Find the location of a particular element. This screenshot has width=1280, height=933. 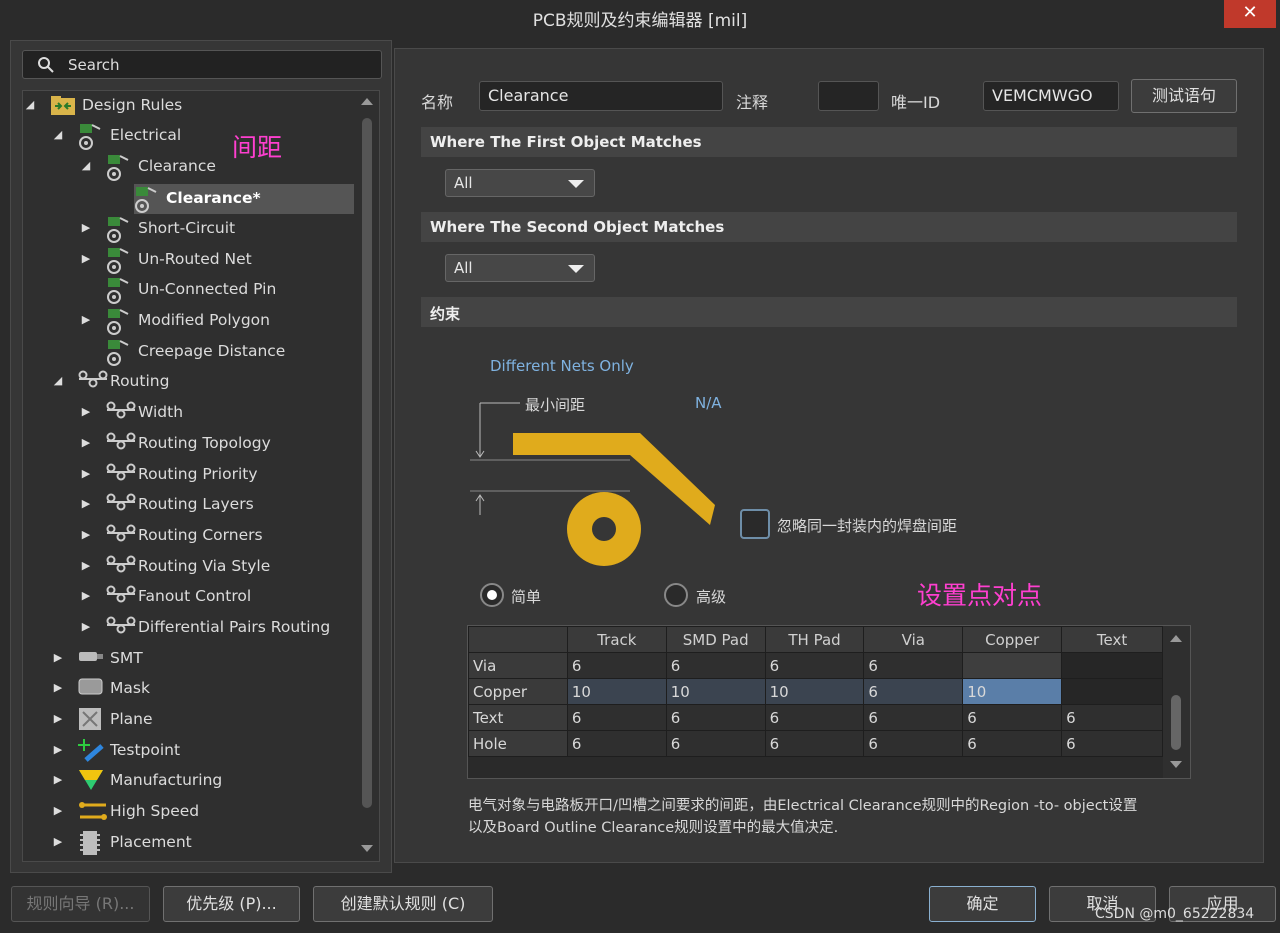

first-object-dropdown: All is located at coordinates (520, 183).